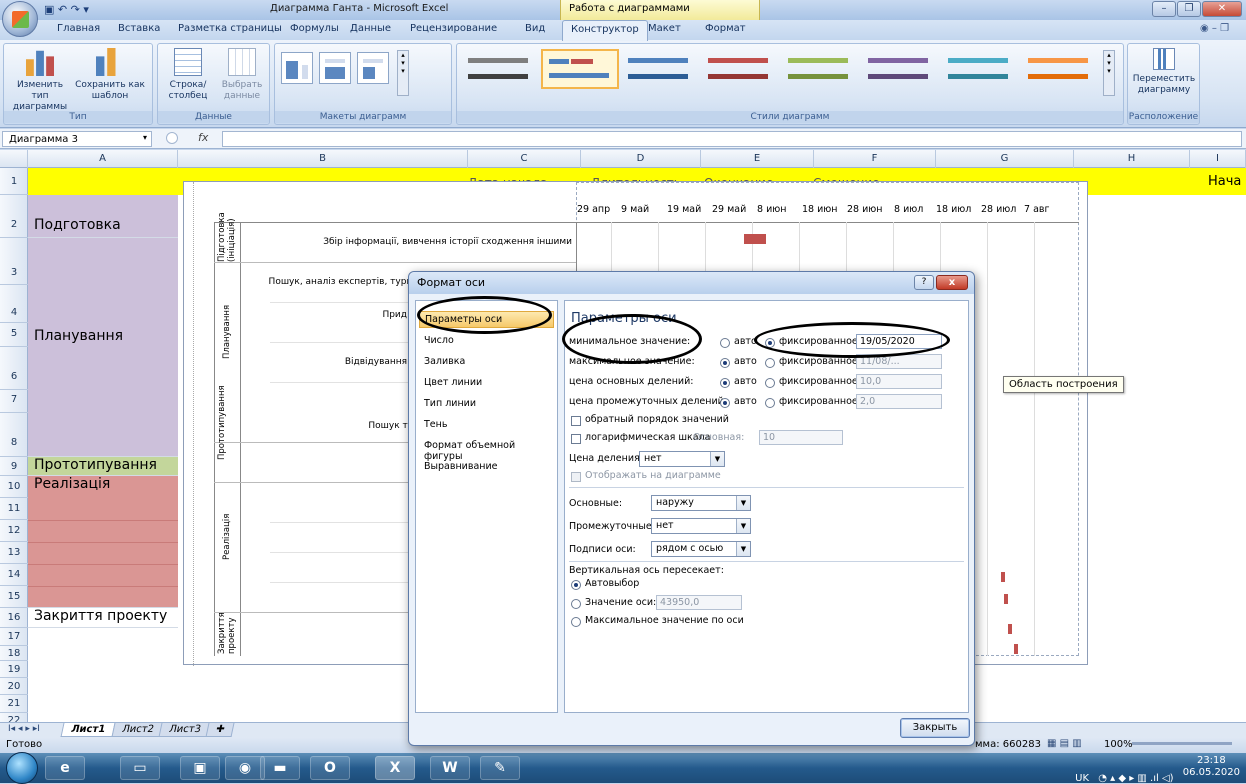 This screenshot has width=1246, height=784. I want to click on min-fixed-radio, so click(770, 343).